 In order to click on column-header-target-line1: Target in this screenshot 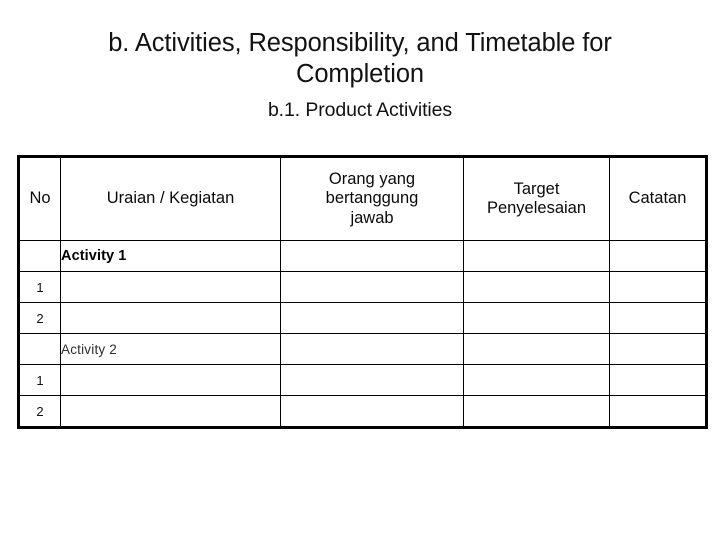, I will do `click(536, 188)`.